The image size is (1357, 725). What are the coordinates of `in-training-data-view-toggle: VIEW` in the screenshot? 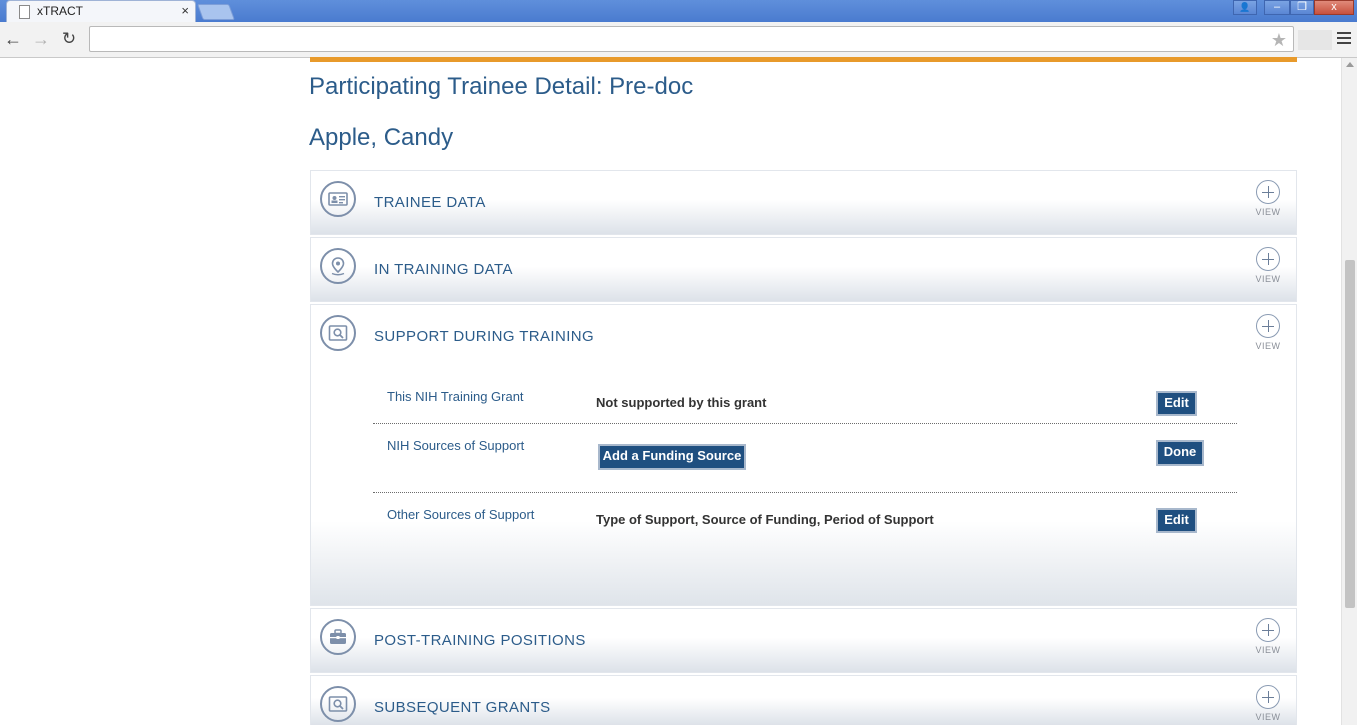 It's located at (1268, 267).